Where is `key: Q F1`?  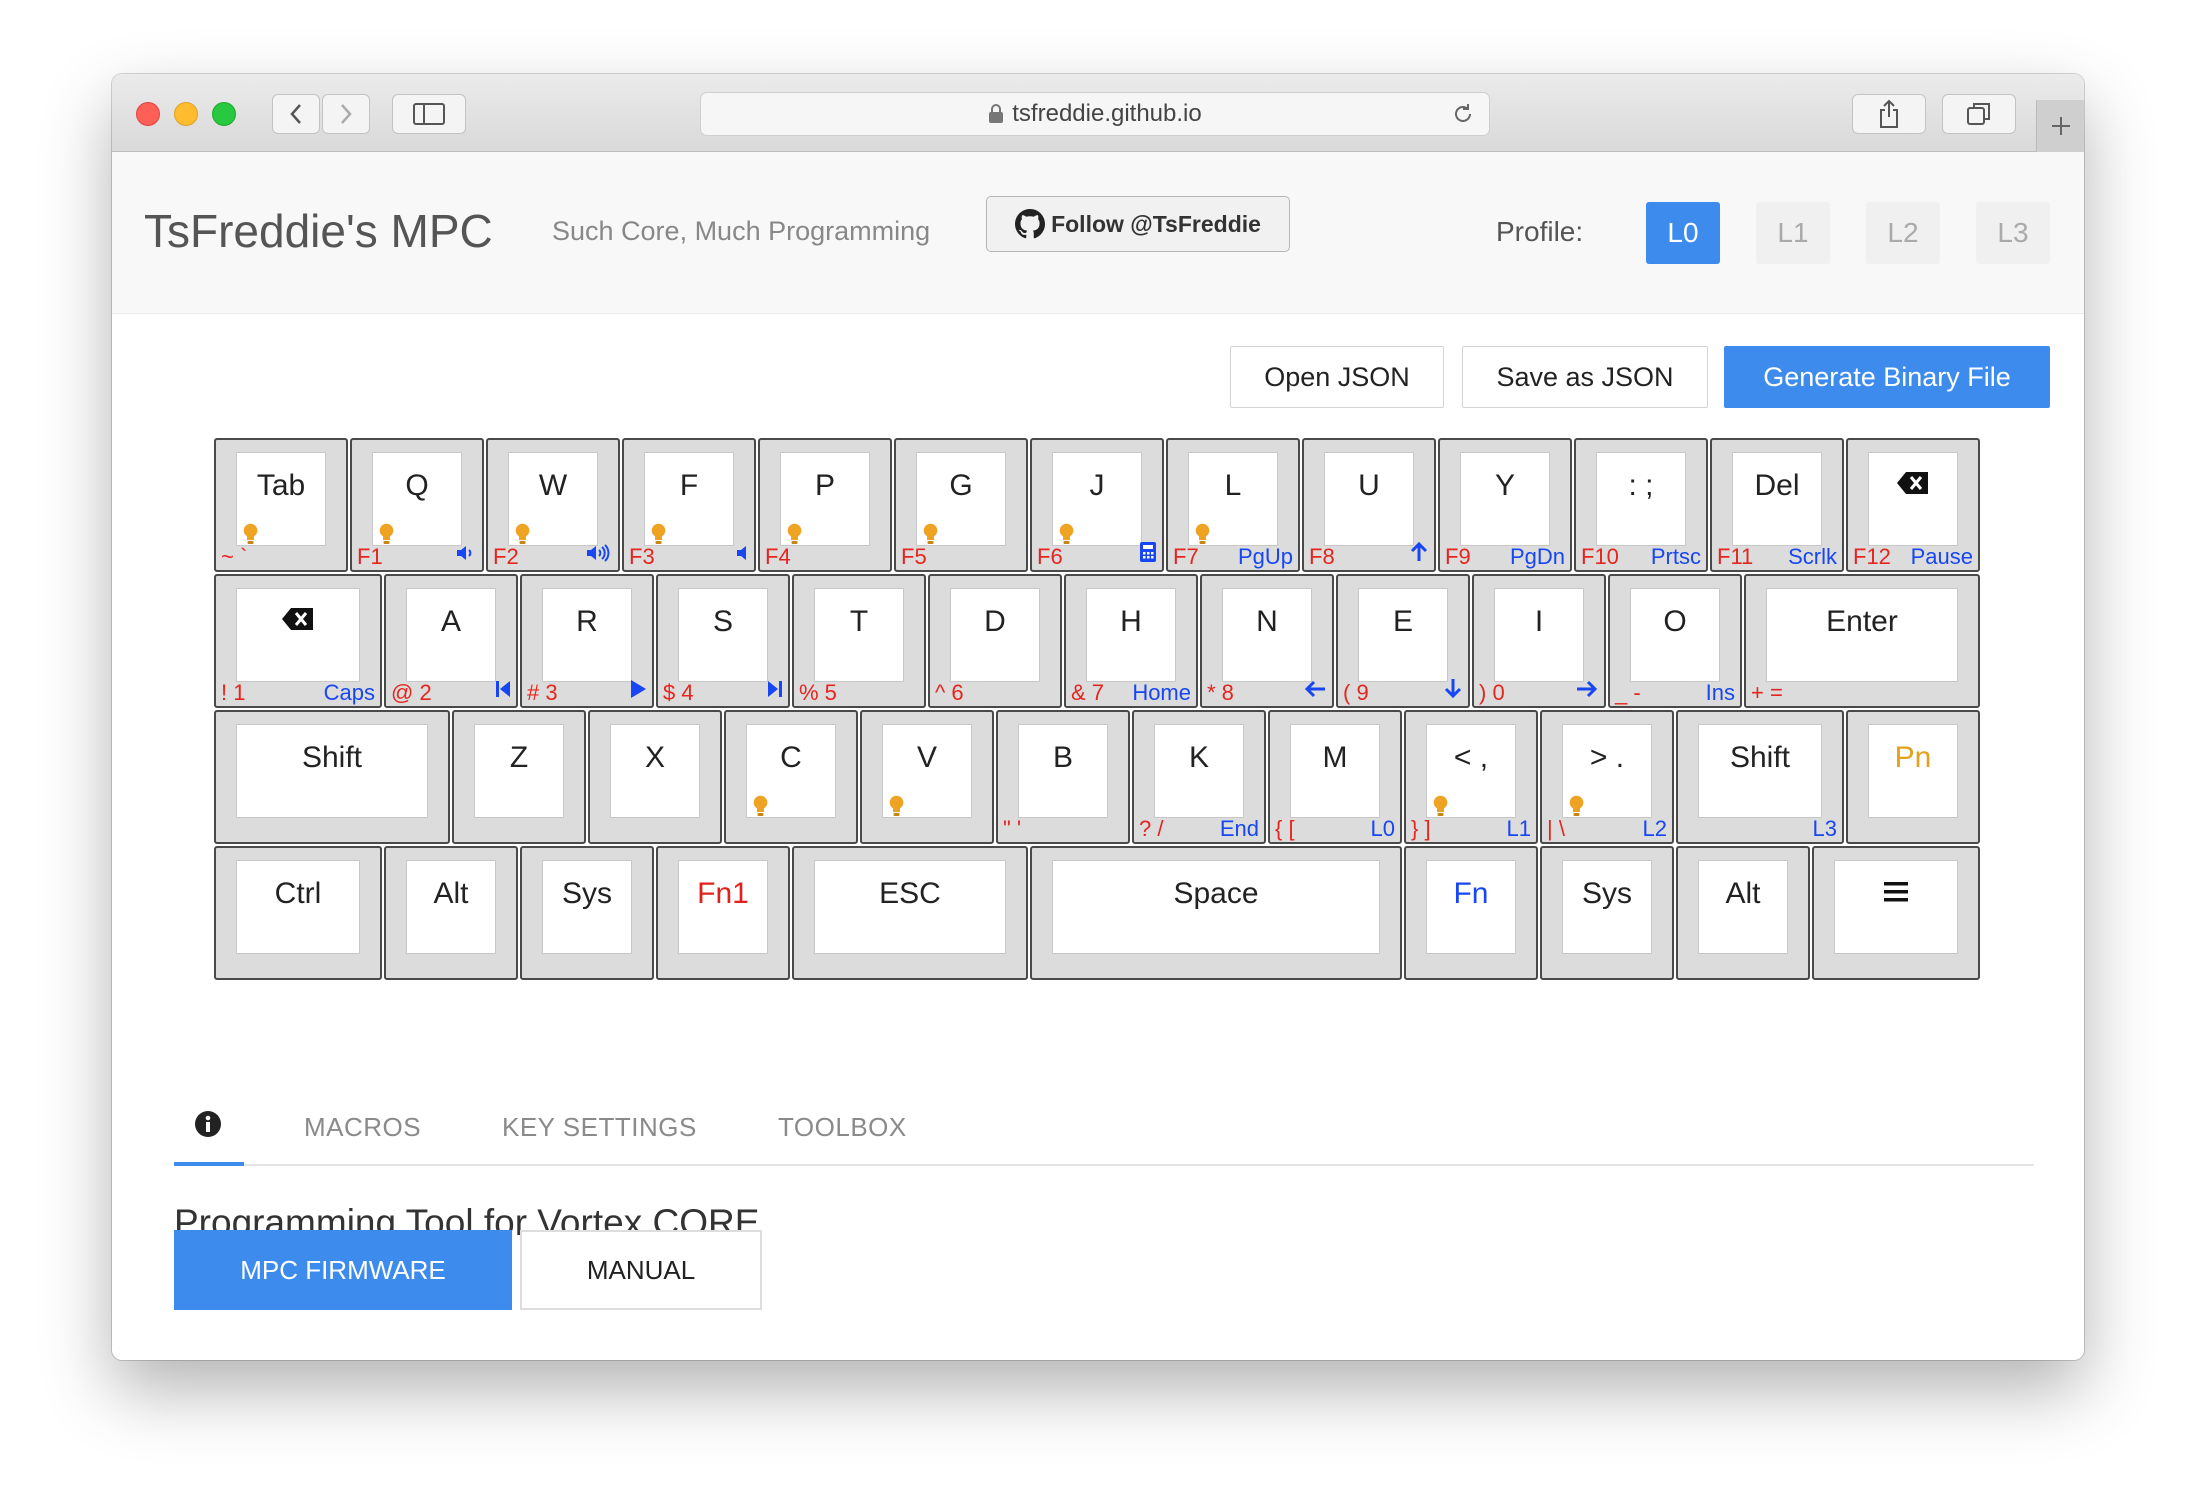 key: Q F1 is located at coordinates (417, 505).